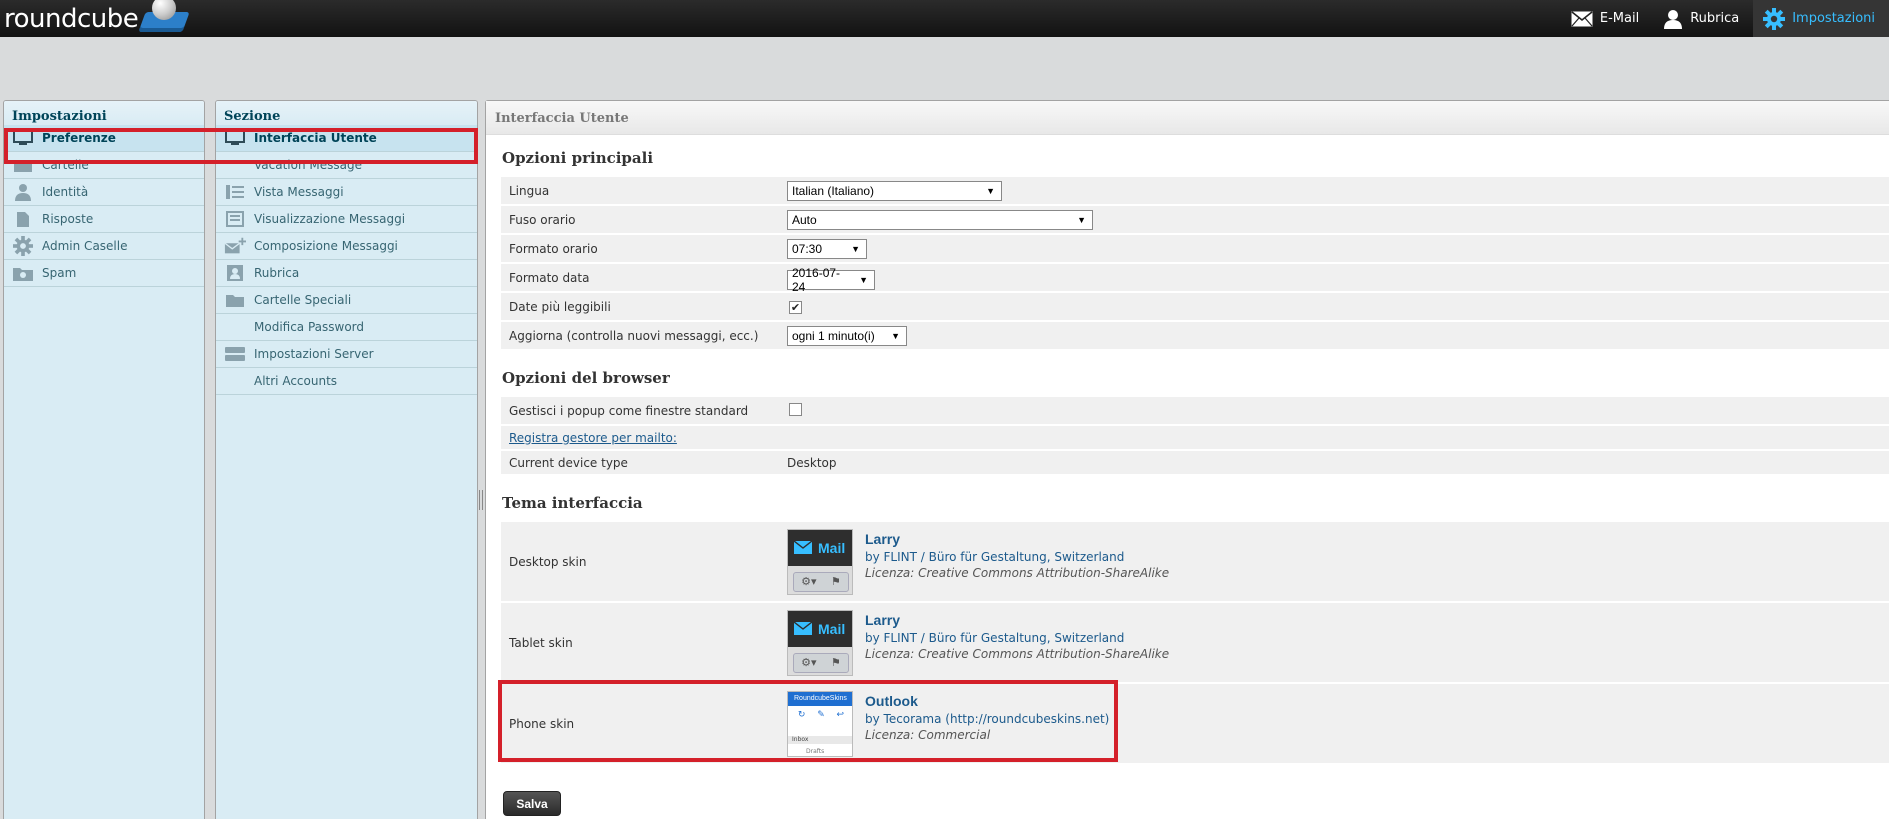 Image resolution: width=1889 pixels, height=819 pixels. Describe the element at coordinates (1081, 219) in the screenshot. I see `chevron-down-icon: ▼` at that location.